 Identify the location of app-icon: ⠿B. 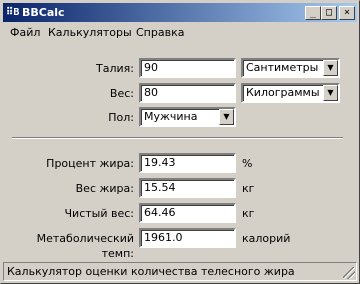
(14, 13).